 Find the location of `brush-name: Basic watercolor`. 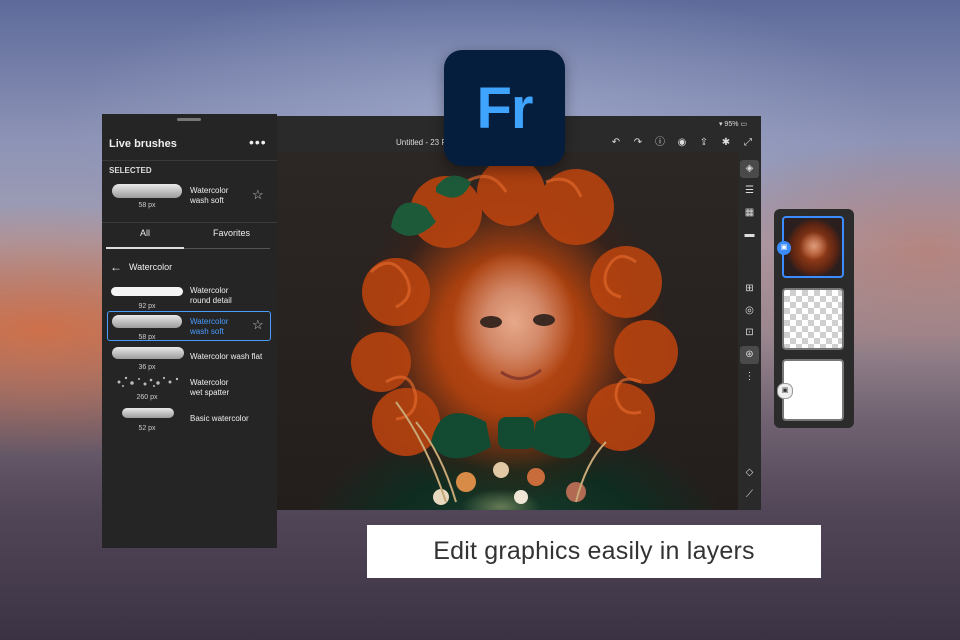

brush-name: Basic watercolor is located at coordinates (230, 419).